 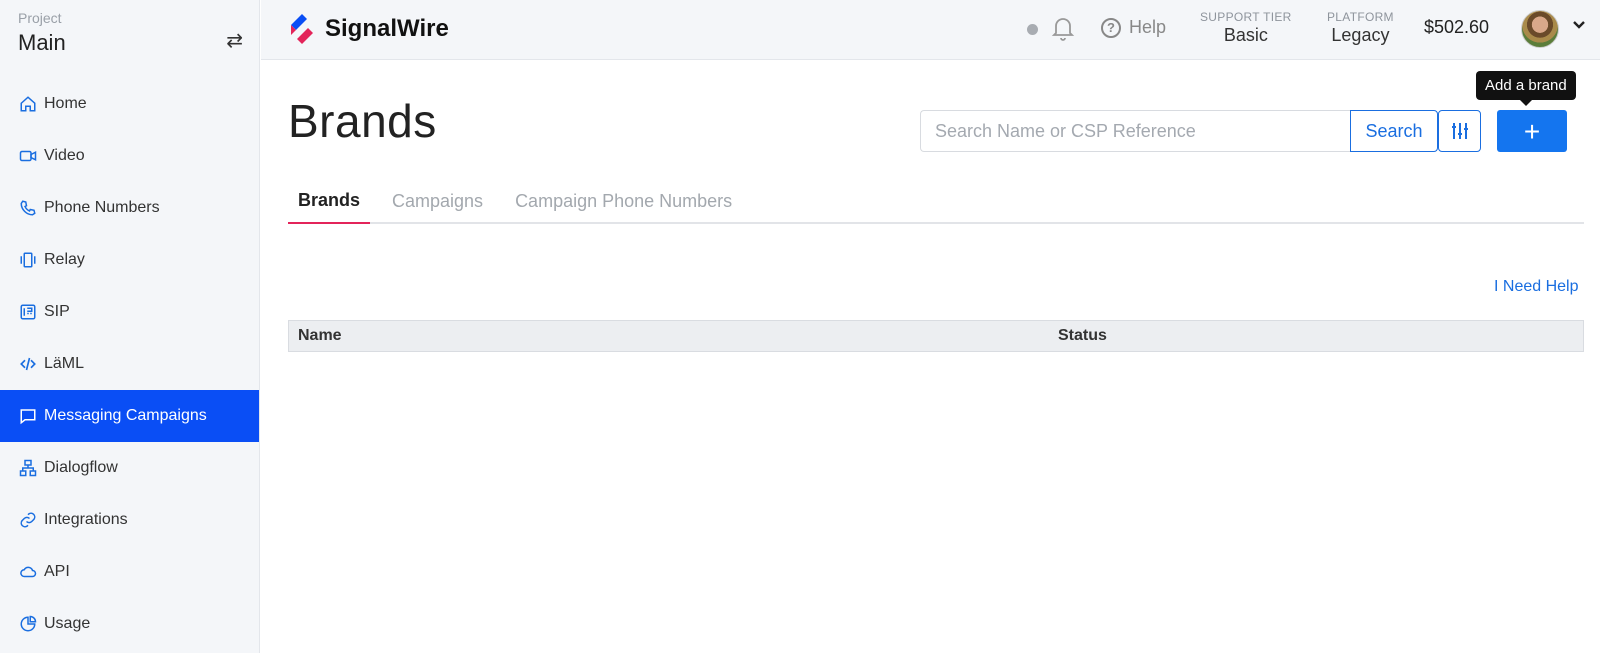 What do you see at coordinates (129, 572) in the screenshot?
I see `sidebar-item-api: API` at bounding box center [129, 572].